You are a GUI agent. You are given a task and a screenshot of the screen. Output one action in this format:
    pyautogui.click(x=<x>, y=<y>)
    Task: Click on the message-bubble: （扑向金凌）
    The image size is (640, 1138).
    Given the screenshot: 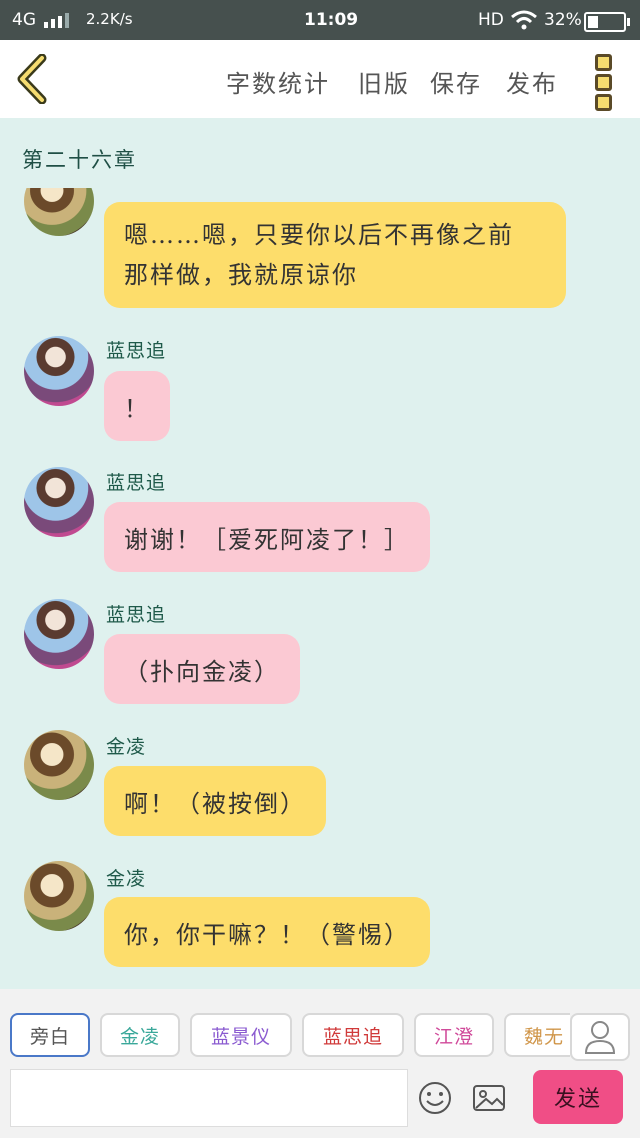 What is the action you would take?
    pyautogui.click(x=202, y=669)
    